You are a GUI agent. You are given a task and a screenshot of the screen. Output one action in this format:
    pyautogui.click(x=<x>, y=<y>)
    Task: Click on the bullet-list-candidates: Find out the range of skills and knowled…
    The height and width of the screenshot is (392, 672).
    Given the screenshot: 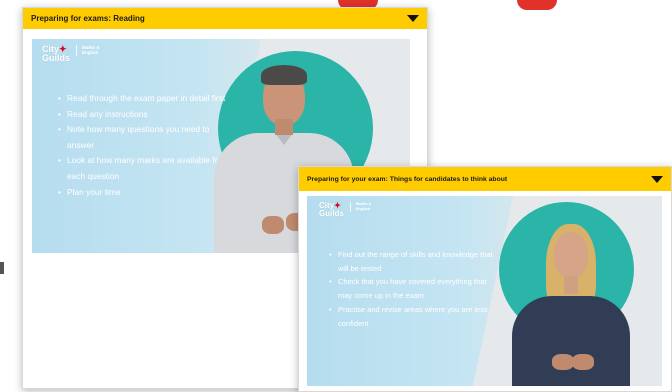 What is the action you would take?
    pyautogui.click(x=415, y=289)
    